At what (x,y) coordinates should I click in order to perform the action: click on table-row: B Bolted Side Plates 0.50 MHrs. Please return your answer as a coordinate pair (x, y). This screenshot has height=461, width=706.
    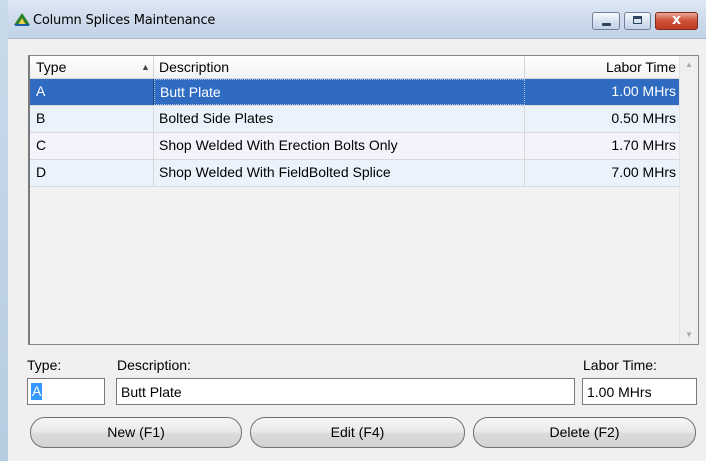
    Looking at the image, I should click on (355, 119).